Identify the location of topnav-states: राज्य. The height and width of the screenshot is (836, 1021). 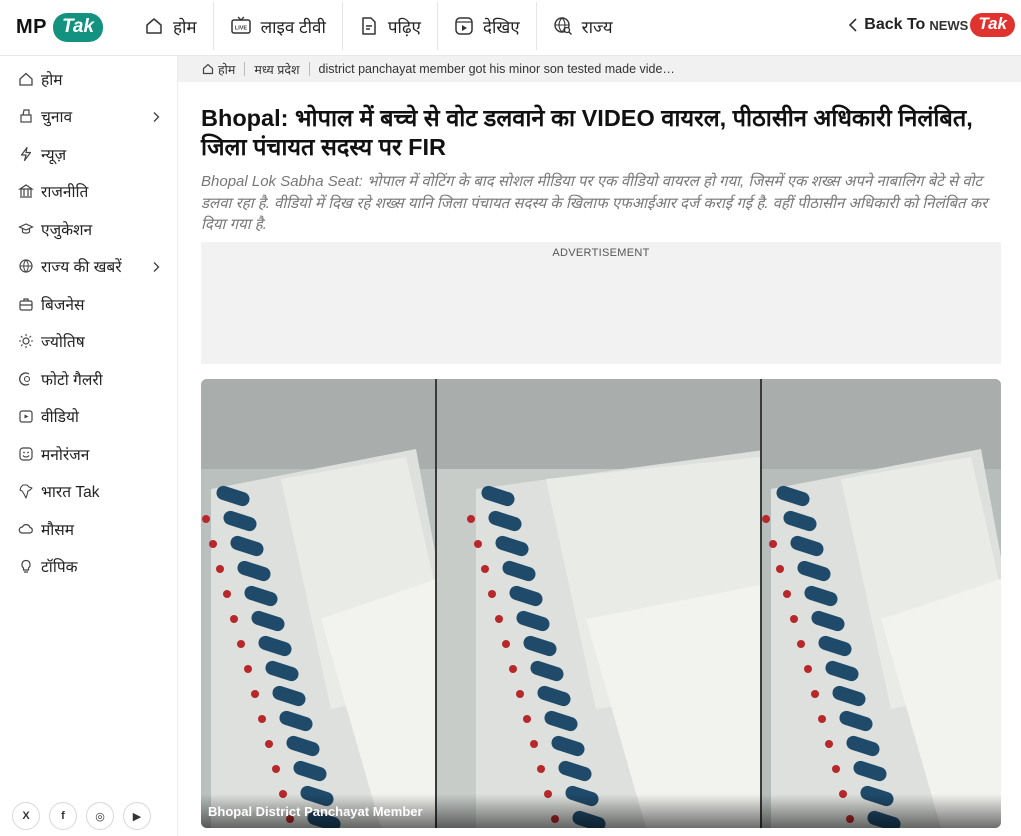
(583, 26).